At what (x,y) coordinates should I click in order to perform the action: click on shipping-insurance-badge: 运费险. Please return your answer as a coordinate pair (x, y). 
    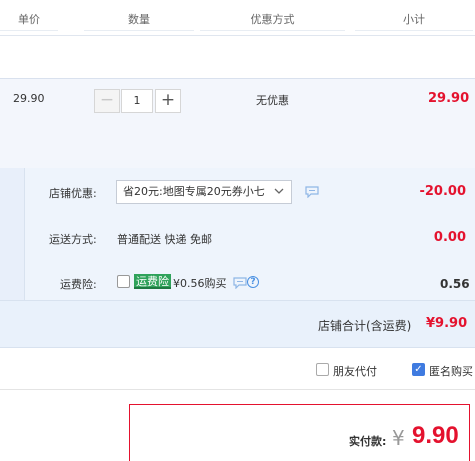
    Looking at the image, I should click on (152, 281).